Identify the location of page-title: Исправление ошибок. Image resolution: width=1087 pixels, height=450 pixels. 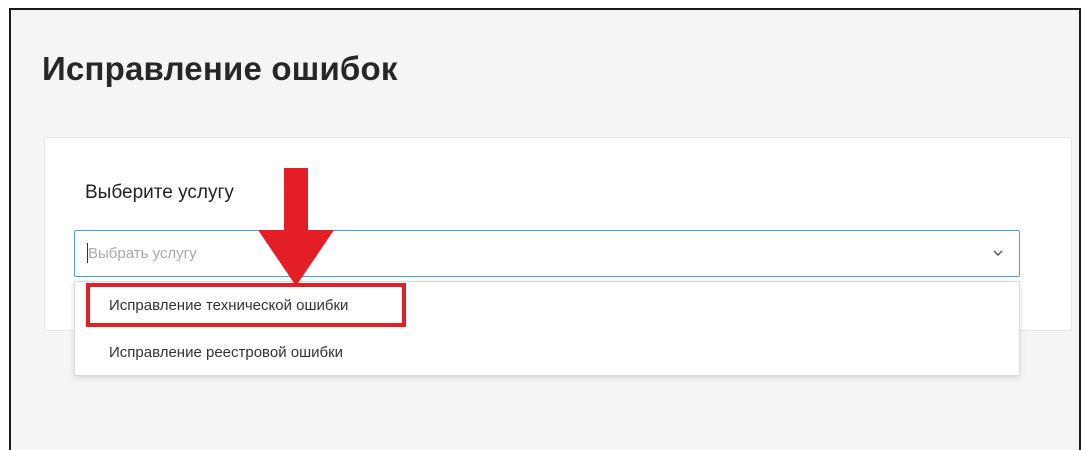
(220, 68).